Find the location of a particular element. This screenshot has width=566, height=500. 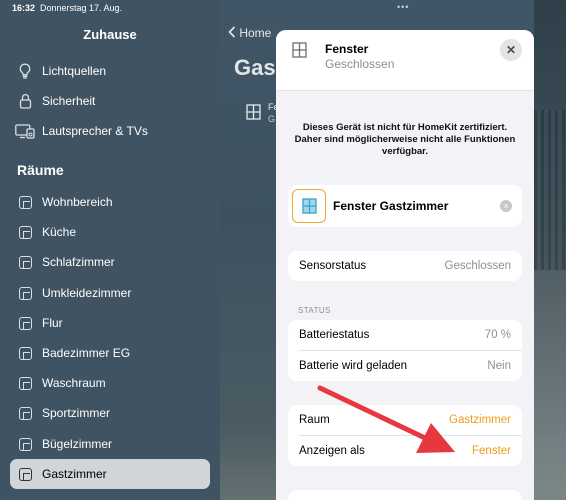

sidebar-room-buegelzimmer: Bügelzimmer is located at coordinates (110, 444).